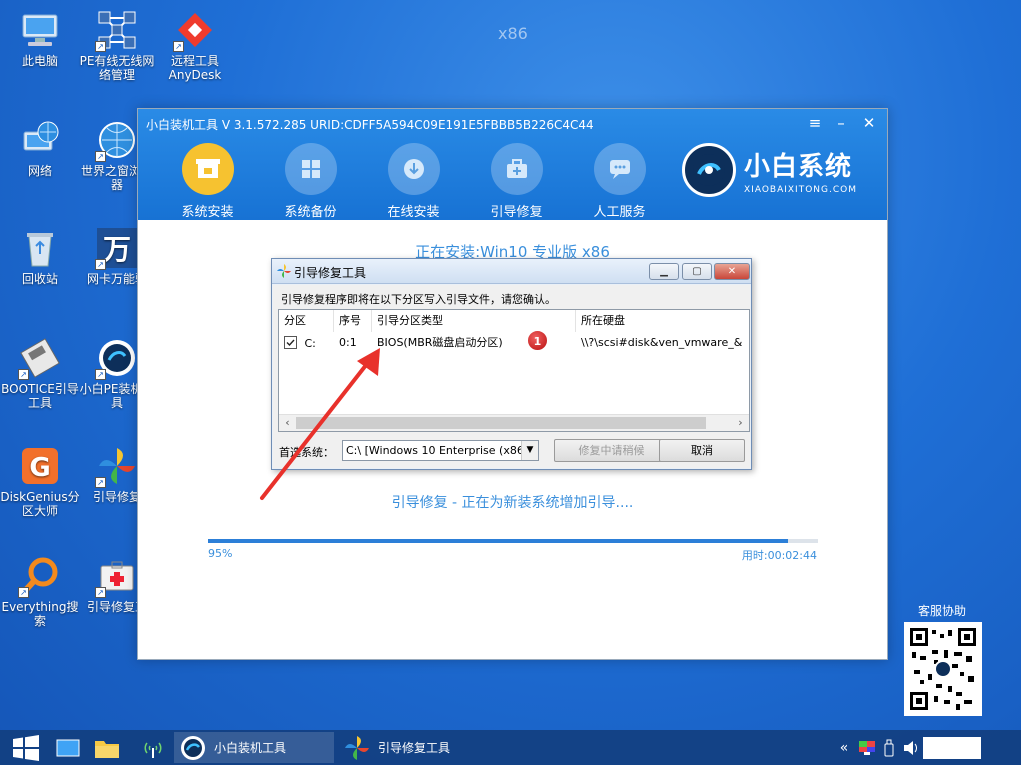  Describe the element at coordinates (207, 212) in the screenshot. I see `nav-label: 系统安装` at that location.